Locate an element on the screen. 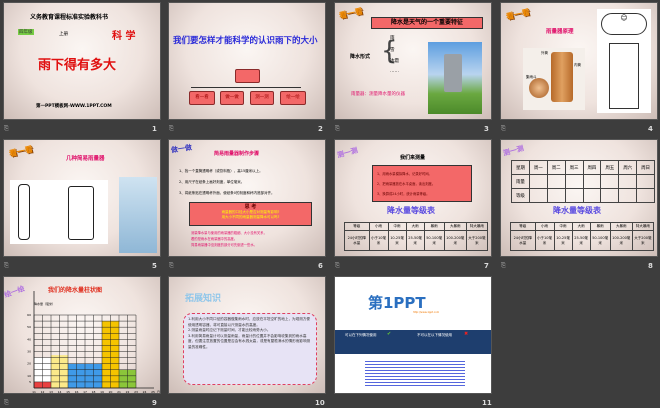 The image size is (660, 408). step: 1、用雨水量模拟降水，记录好时间。 is located at coordinates (404, 174).